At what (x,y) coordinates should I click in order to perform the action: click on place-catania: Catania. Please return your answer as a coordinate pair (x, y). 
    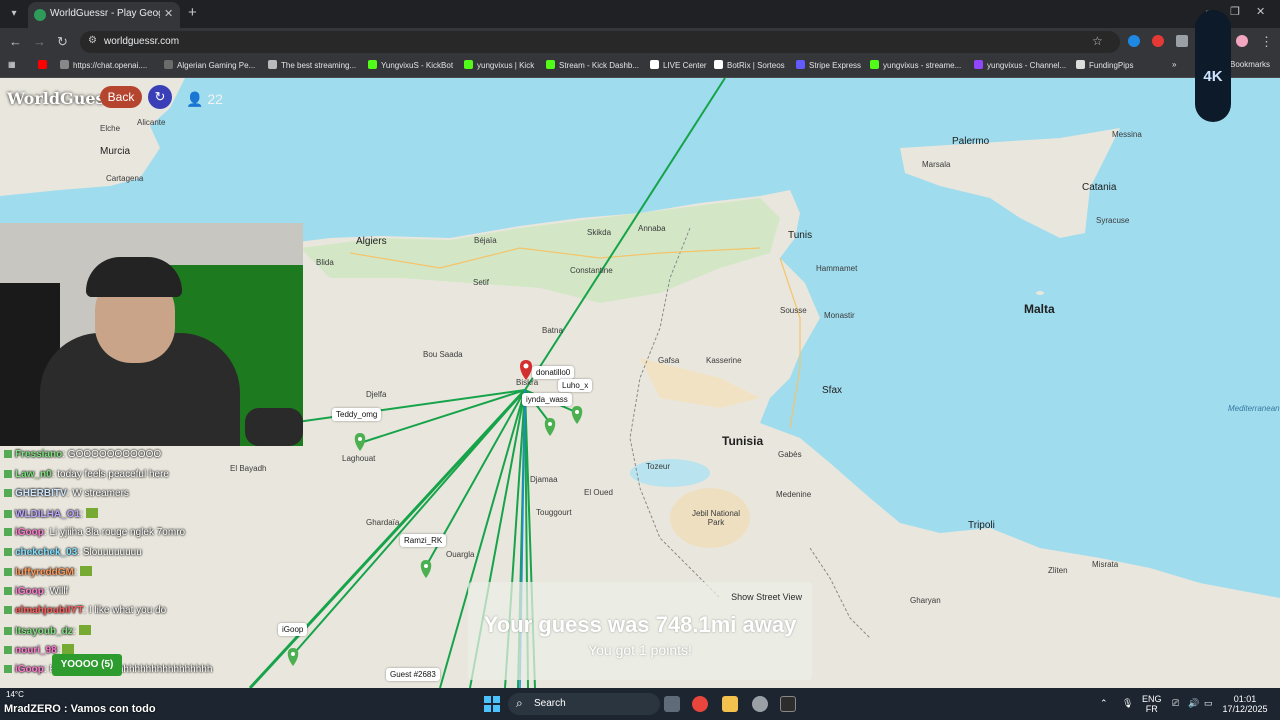
    Looking at the image, I should click on (1099, 187).